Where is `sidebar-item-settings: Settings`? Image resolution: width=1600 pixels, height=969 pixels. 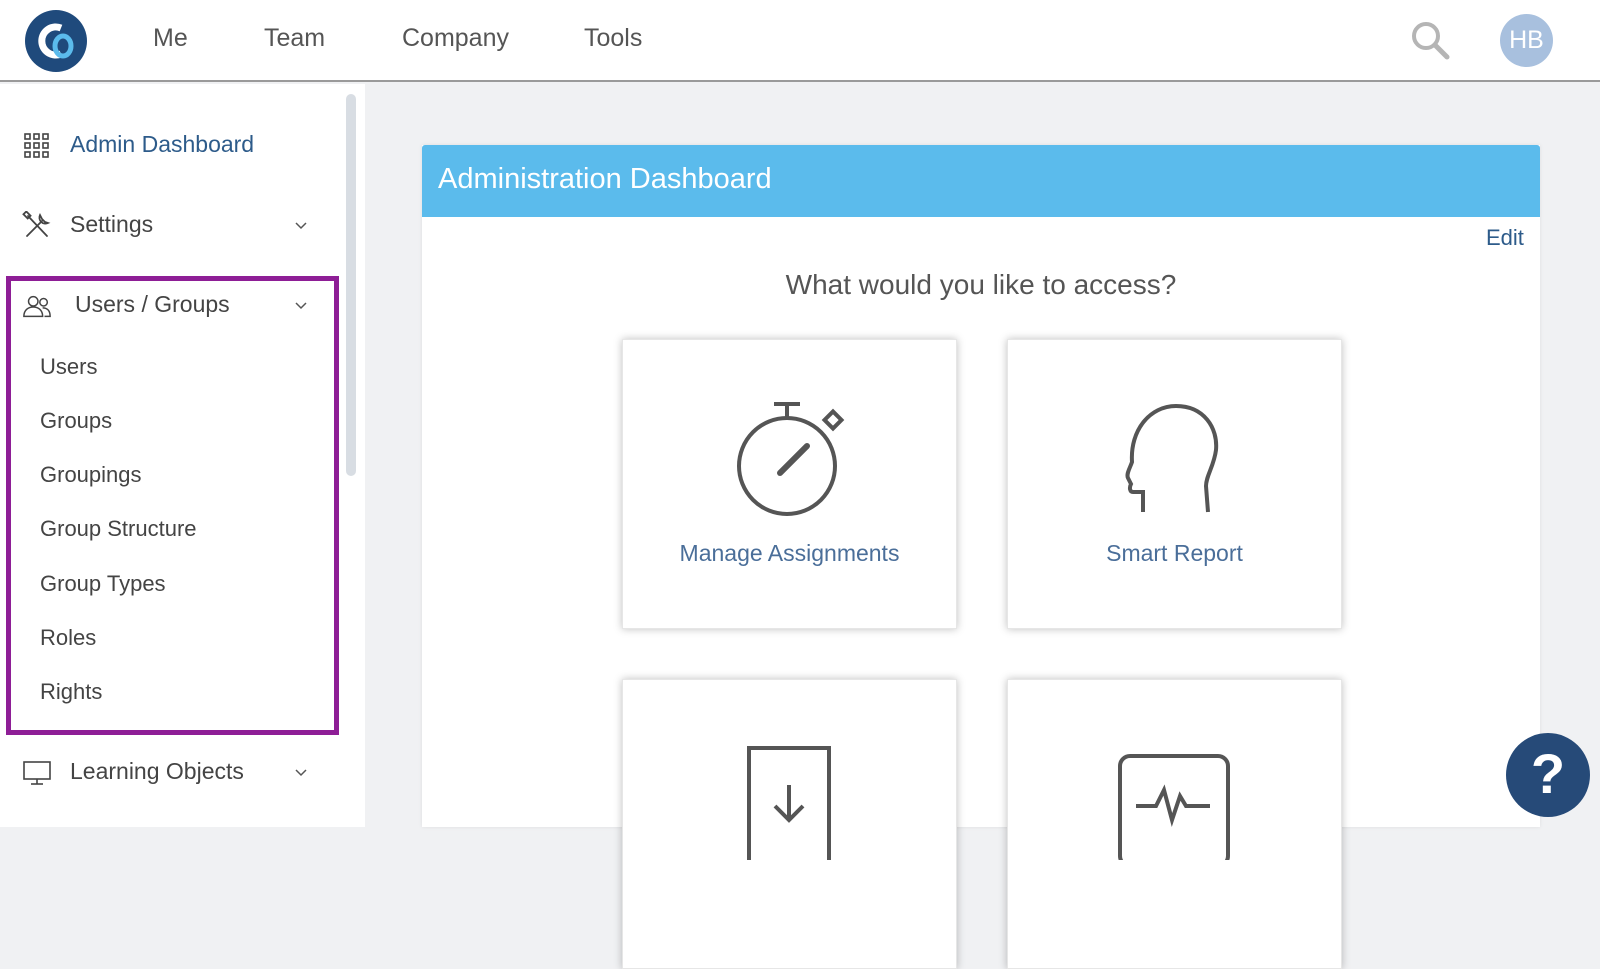
sidebar-item-settings: Settings is located at coordinates (167, 225).